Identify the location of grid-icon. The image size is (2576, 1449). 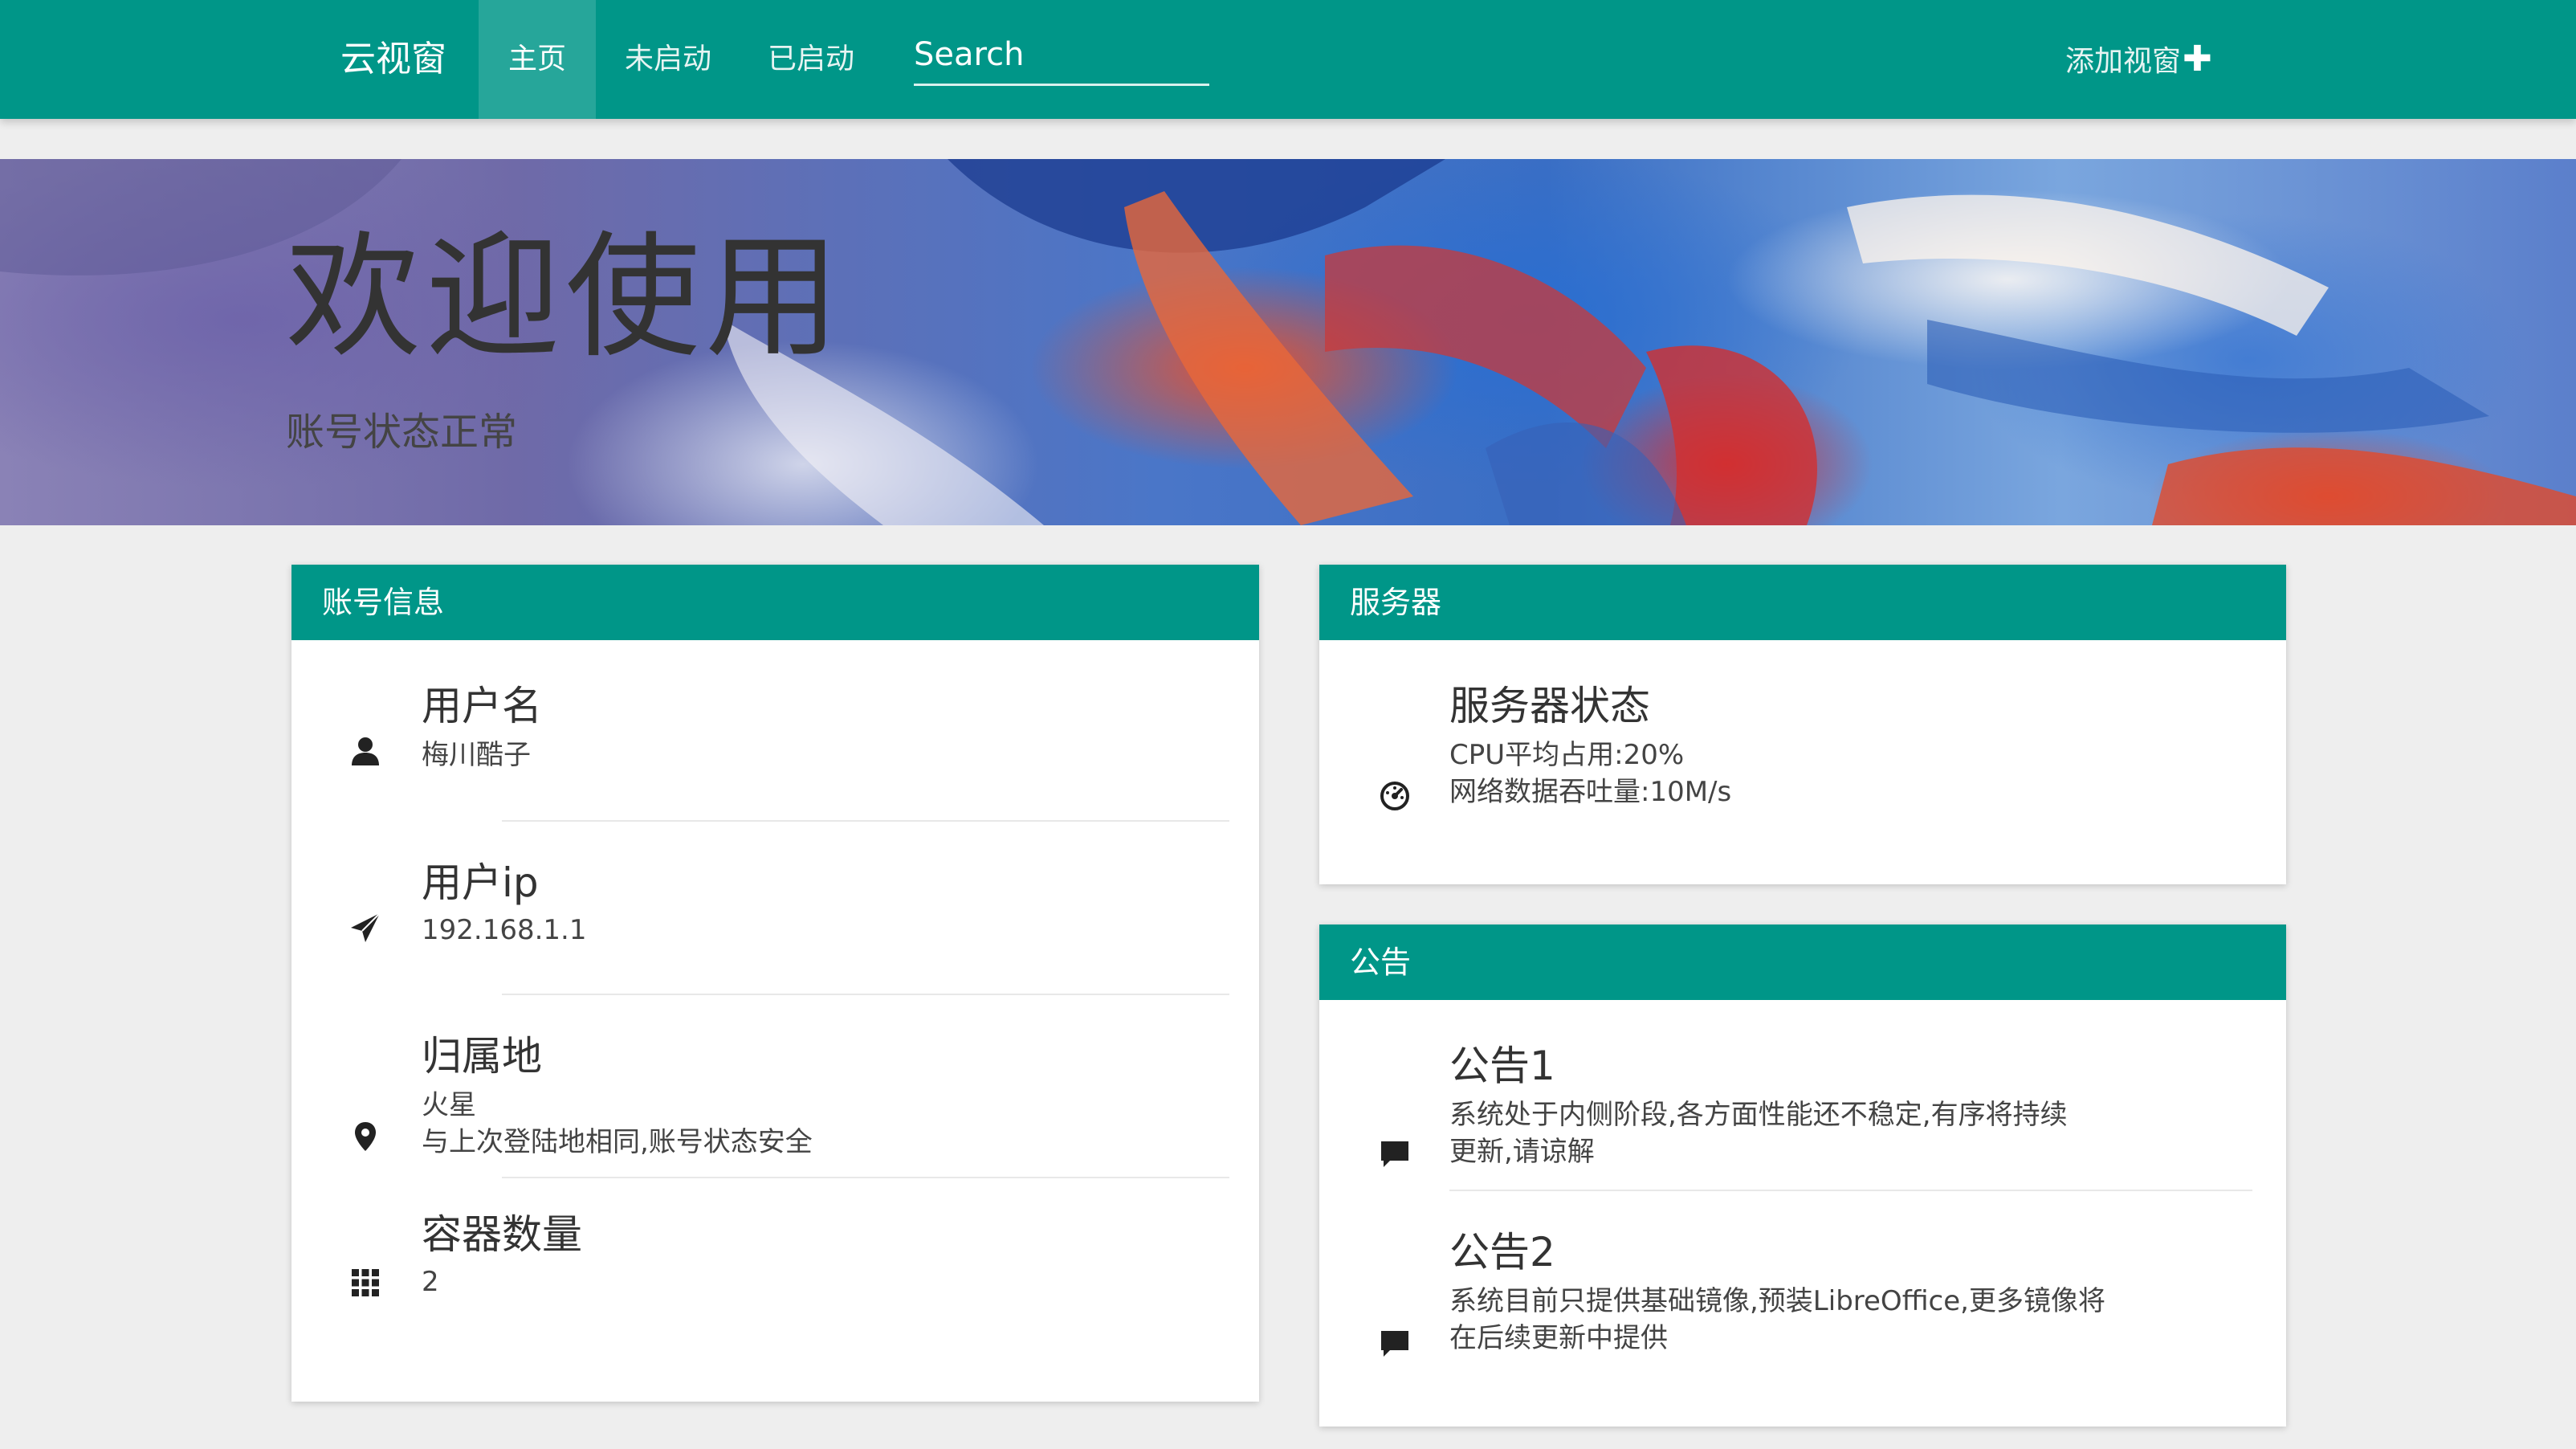
(365, 1282).